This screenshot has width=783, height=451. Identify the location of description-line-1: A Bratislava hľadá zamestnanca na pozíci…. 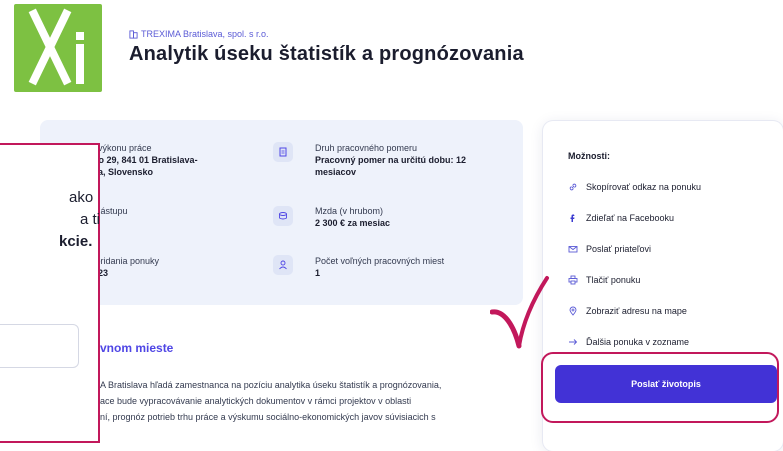
(271, 385).